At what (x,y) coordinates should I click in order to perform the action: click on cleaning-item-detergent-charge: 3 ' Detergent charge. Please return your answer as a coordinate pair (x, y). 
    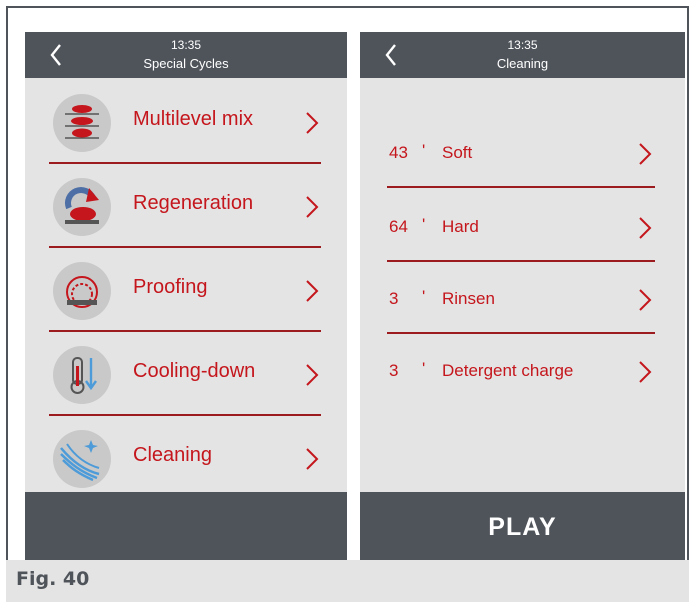
    Looking at the image, I should click on (522, 369).